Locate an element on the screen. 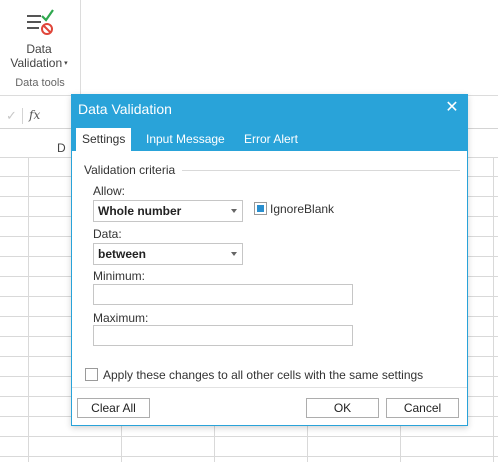  ignore-blank-checkbox is located at coordinates (260, 208).